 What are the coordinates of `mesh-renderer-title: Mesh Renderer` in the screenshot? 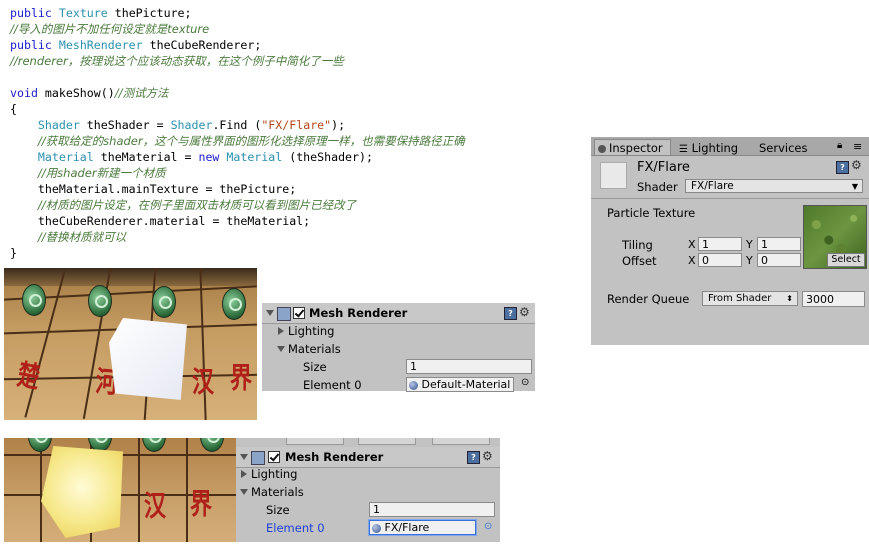 It's located at (358, 313).